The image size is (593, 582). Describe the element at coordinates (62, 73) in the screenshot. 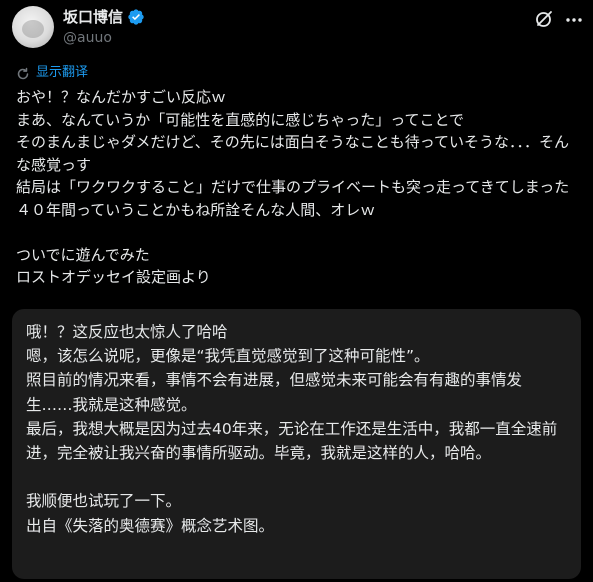

I see `show-translation-link: 显示翻译` at that location.